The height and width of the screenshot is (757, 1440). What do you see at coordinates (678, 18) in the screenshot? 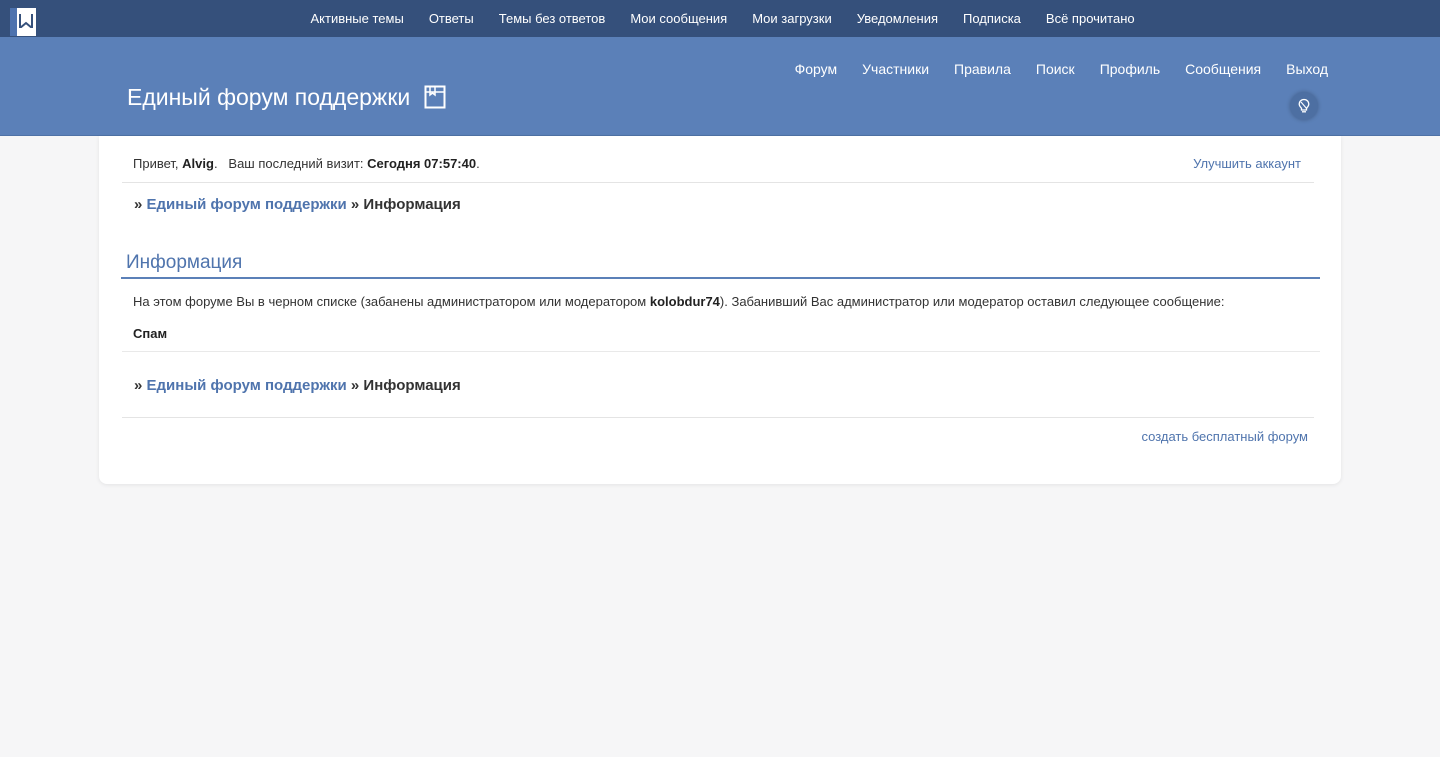
I see `topnav-my-posts: Мои сообщения` at bounding box center [678, 18].